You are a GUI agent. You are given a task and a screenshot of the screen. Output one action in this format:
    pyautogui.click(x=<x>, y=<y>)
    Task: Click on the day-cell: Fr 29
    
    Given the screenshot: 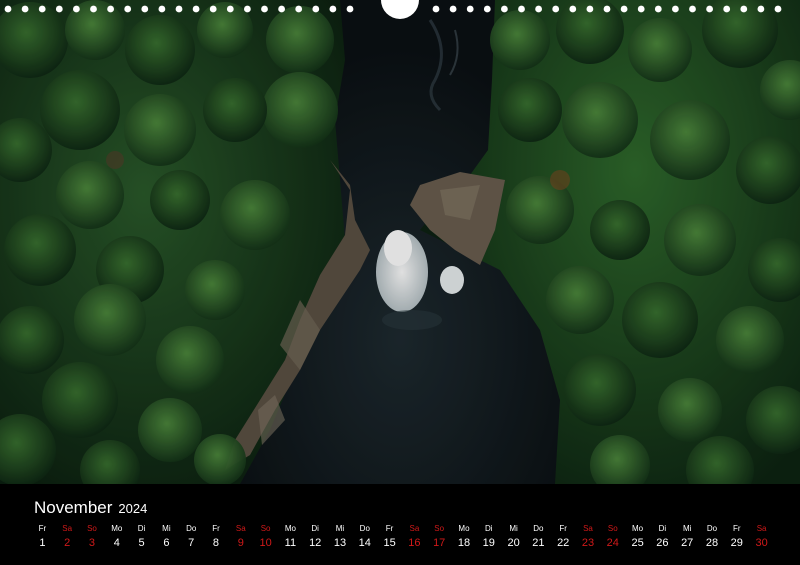 What is the action you would take?
    pyautogui.click(x=736, y=539)
    